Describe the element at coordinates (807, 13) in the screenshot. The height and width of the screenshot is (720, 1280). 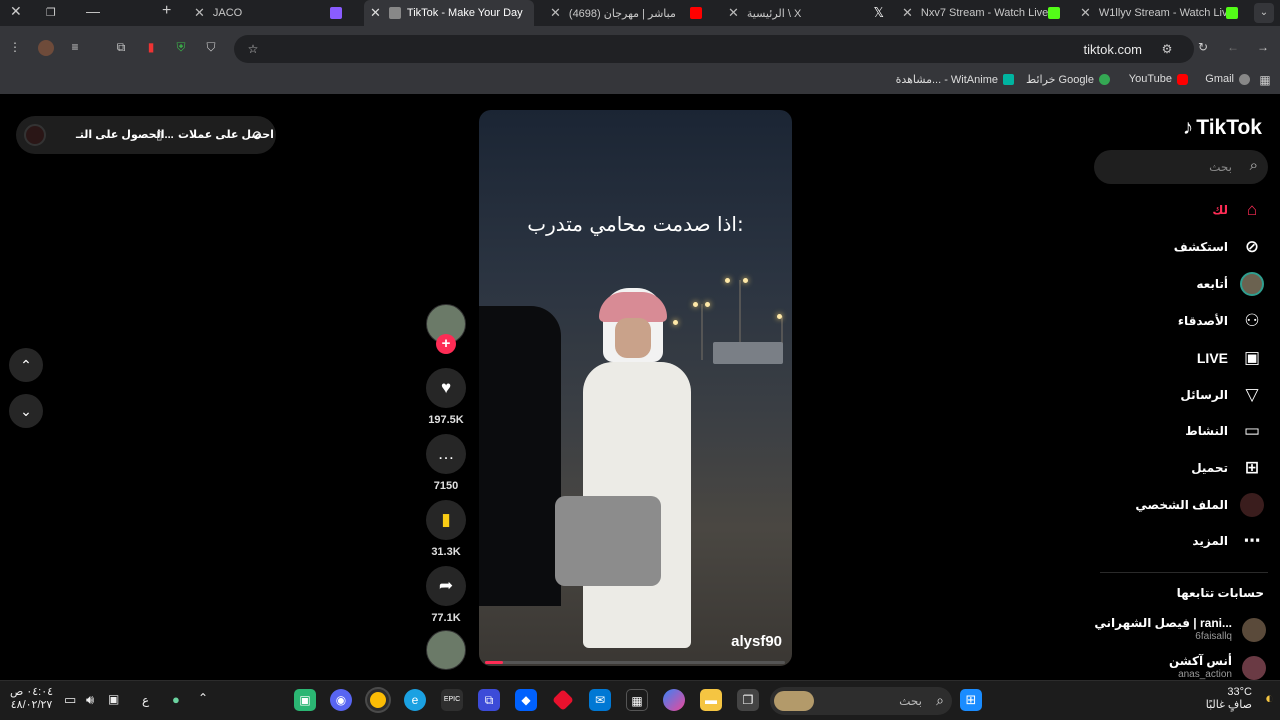
I see `tab-x: ✕ الرئيسية \ X 𝕏` at that location.